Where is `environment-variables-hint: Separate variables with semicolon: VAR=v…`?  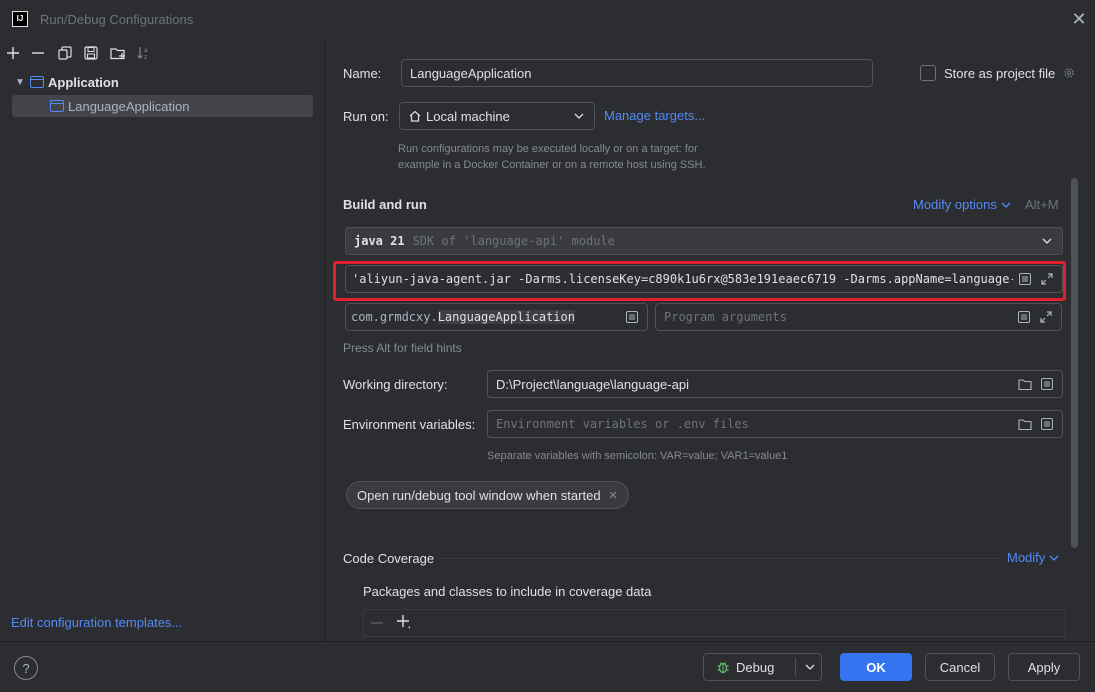 environment-variables-hint: Separate variables with semicolon: VAR=v… is located at coordinates (637, 456).